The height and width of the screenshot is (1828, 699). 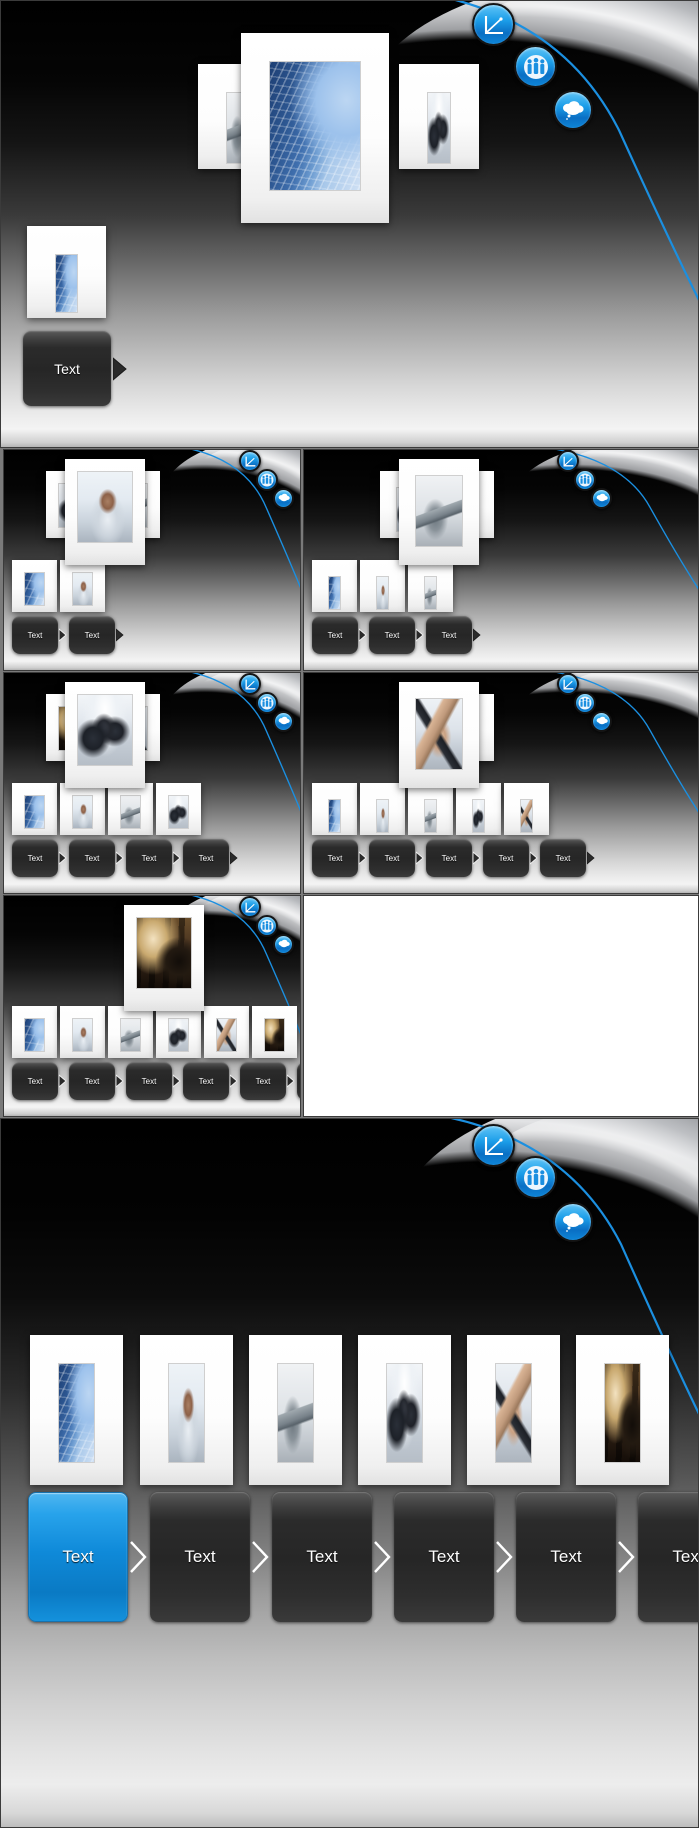 What do you see at coordinates (501, 1006) in the screenshot?
I see `slide-blank` at bounding box center [501, 1006].